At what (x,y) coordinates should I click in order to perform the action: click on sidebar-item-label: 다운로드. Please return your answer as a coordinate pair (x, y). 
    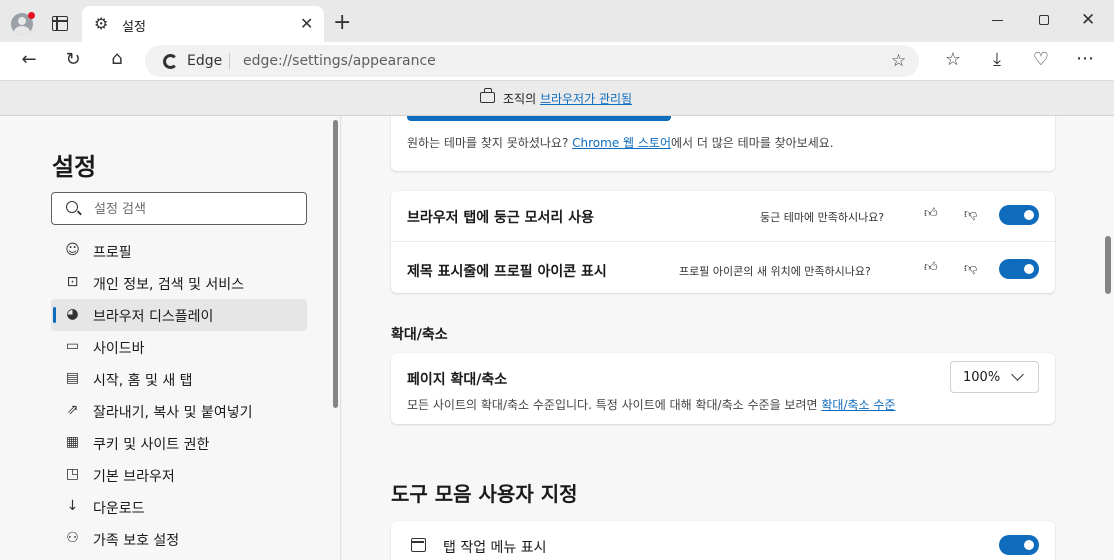
    Looking at the image, I should click on (119, 509).